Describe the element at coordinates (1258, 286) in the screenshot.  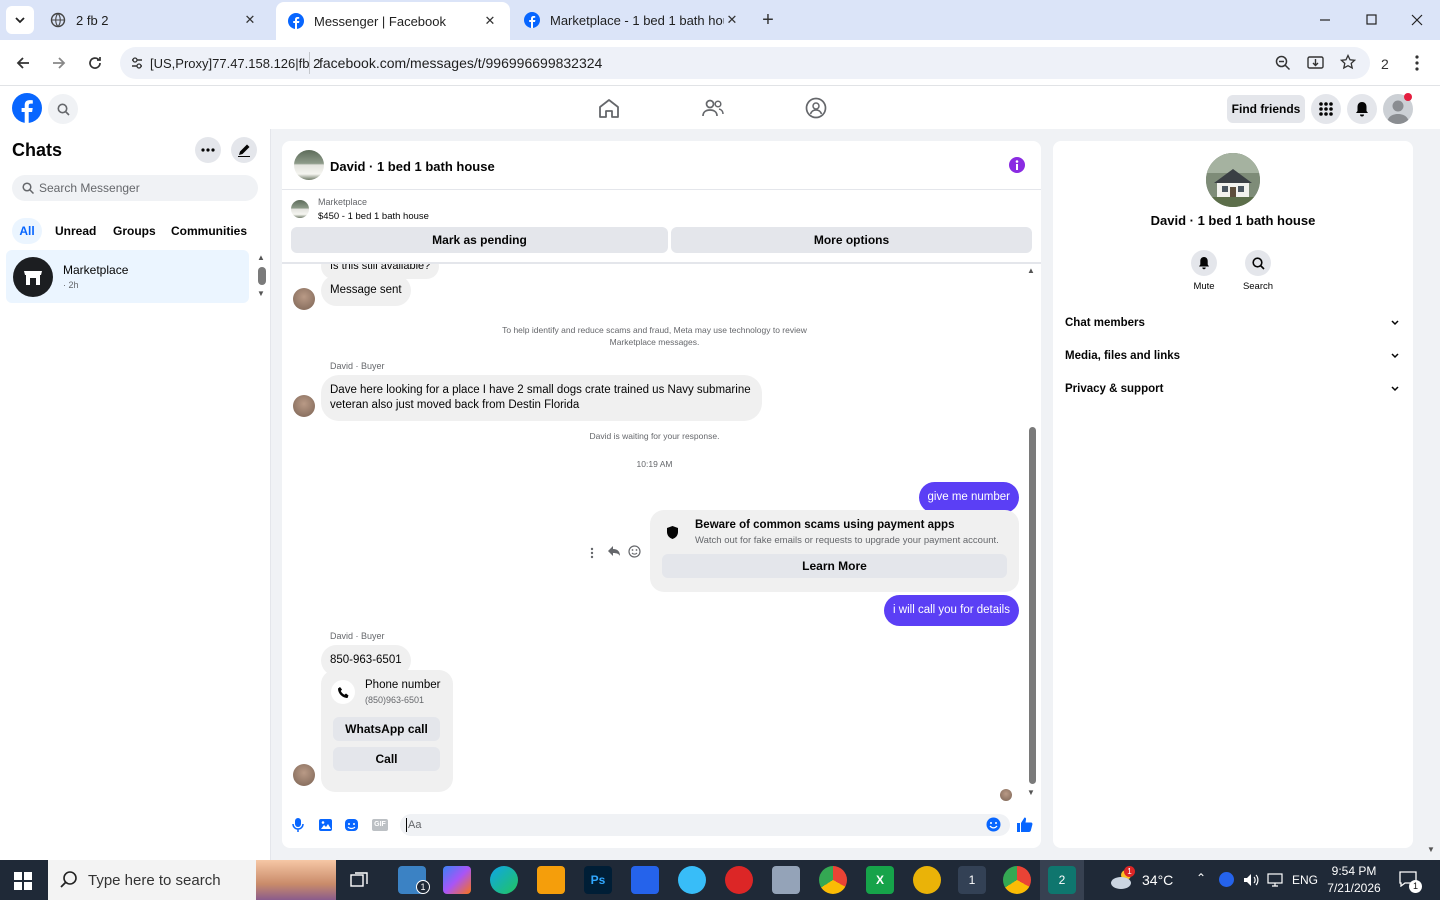
I see `search-label: Search` at that location.